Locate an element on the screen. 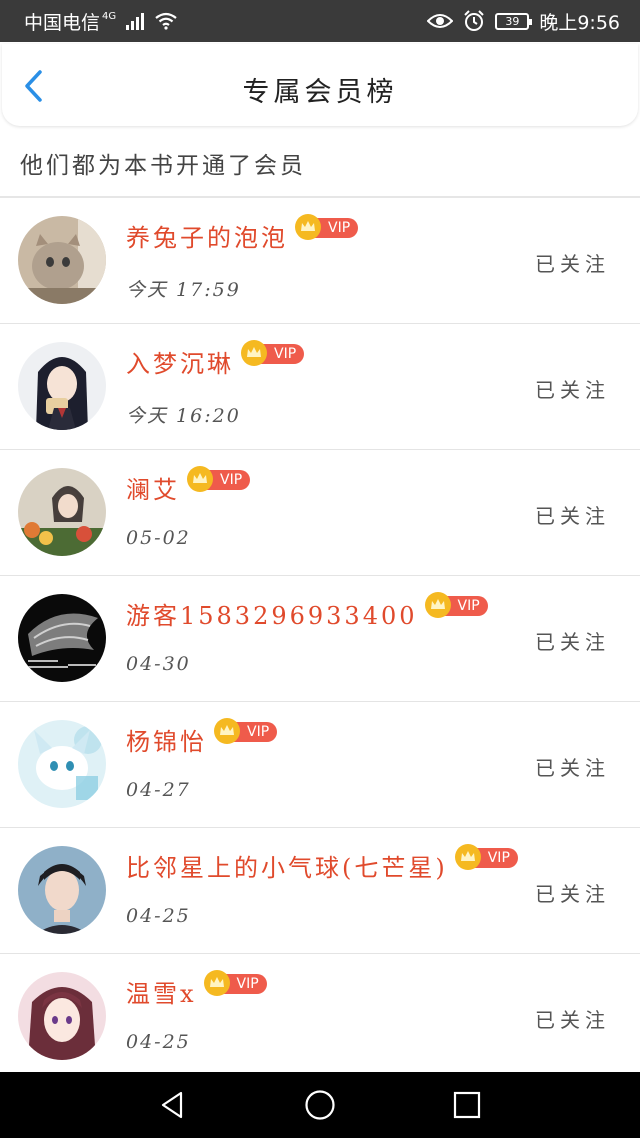 The width and height of the screenshot is (640, 1138). member-row: 杨锦怡 VIP 04-27 已关注 is located at coordinates (320, 765).